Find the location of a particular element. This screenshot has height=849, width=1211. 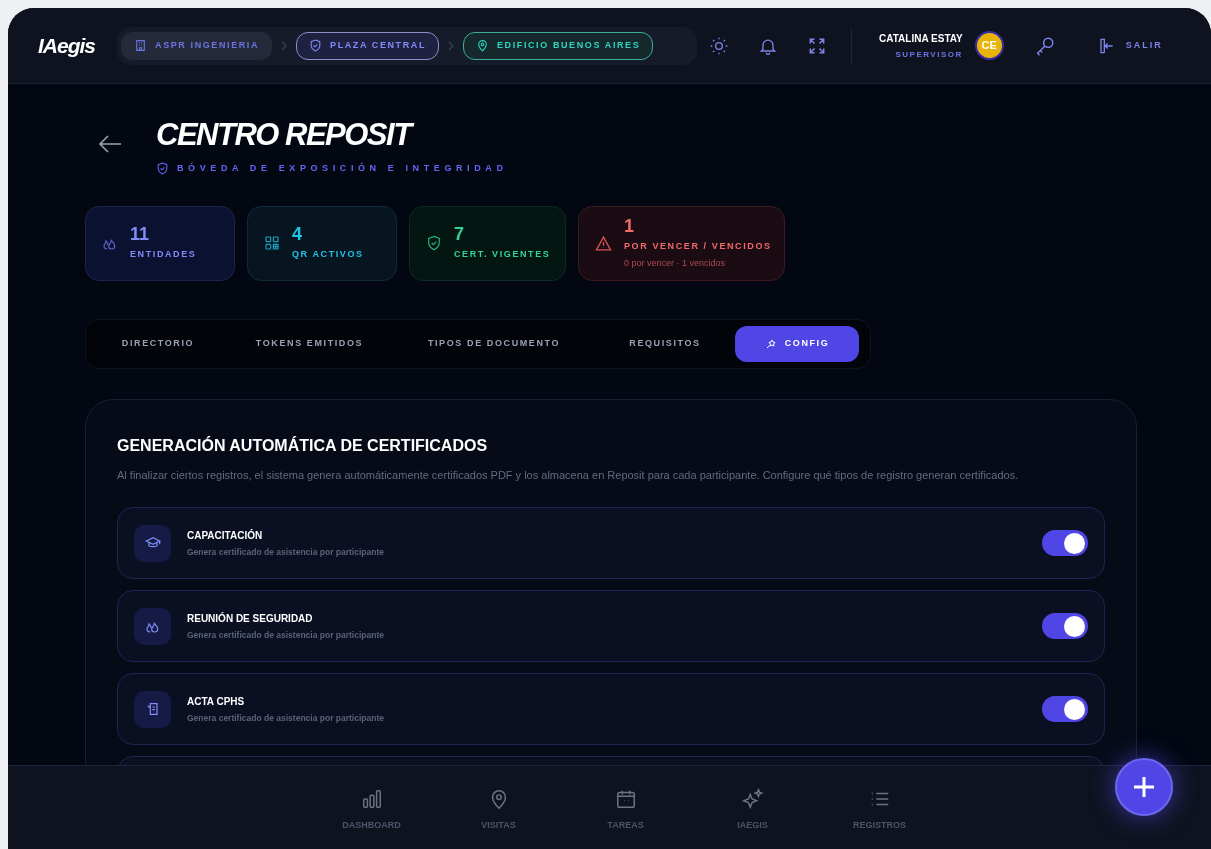

setting-title: REUNIÓN DE SEGURIDAD is located at coordinates (250, 618).